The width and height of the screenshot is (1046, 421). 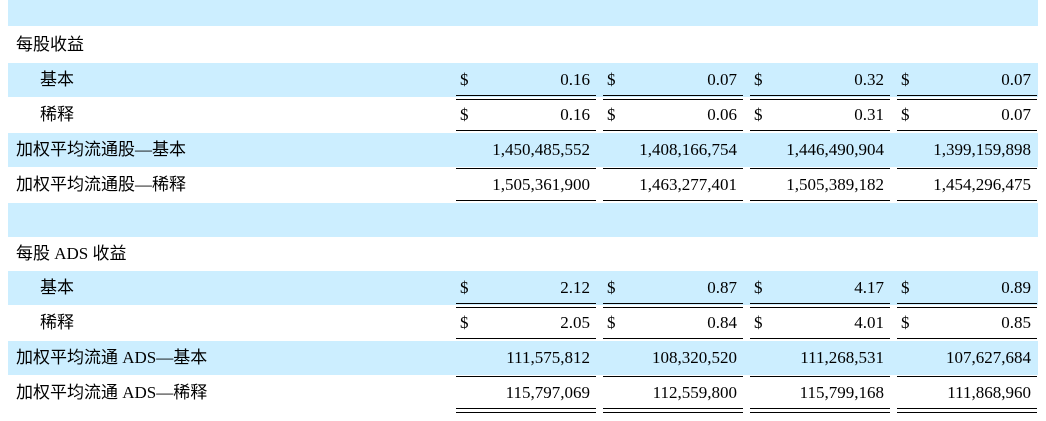 I want to click on value-cell: 112,559,800, so click(x=673, y=394).